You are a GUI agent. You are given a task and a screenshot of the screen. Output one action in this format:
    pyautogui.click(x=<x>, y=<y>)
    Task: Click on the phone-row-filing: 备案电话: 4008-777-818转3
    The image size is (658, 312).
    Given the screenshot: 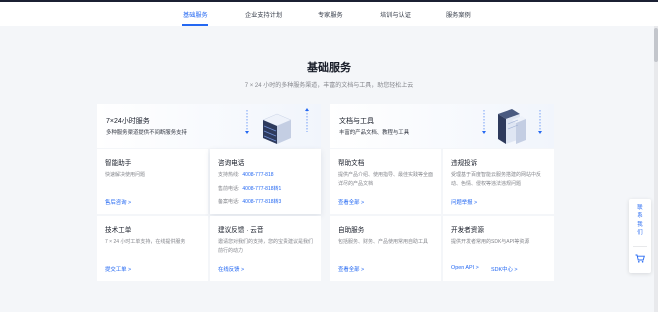 What is the action you would take?
    pyautogui.click(x=249, y=201)
    